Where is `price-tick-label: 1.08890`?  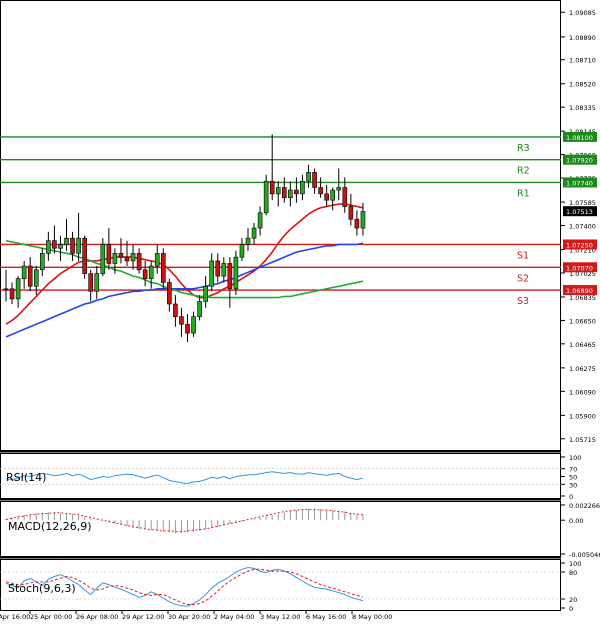
price-tick-label: 1.08890 is located at coordinates (582, 38).